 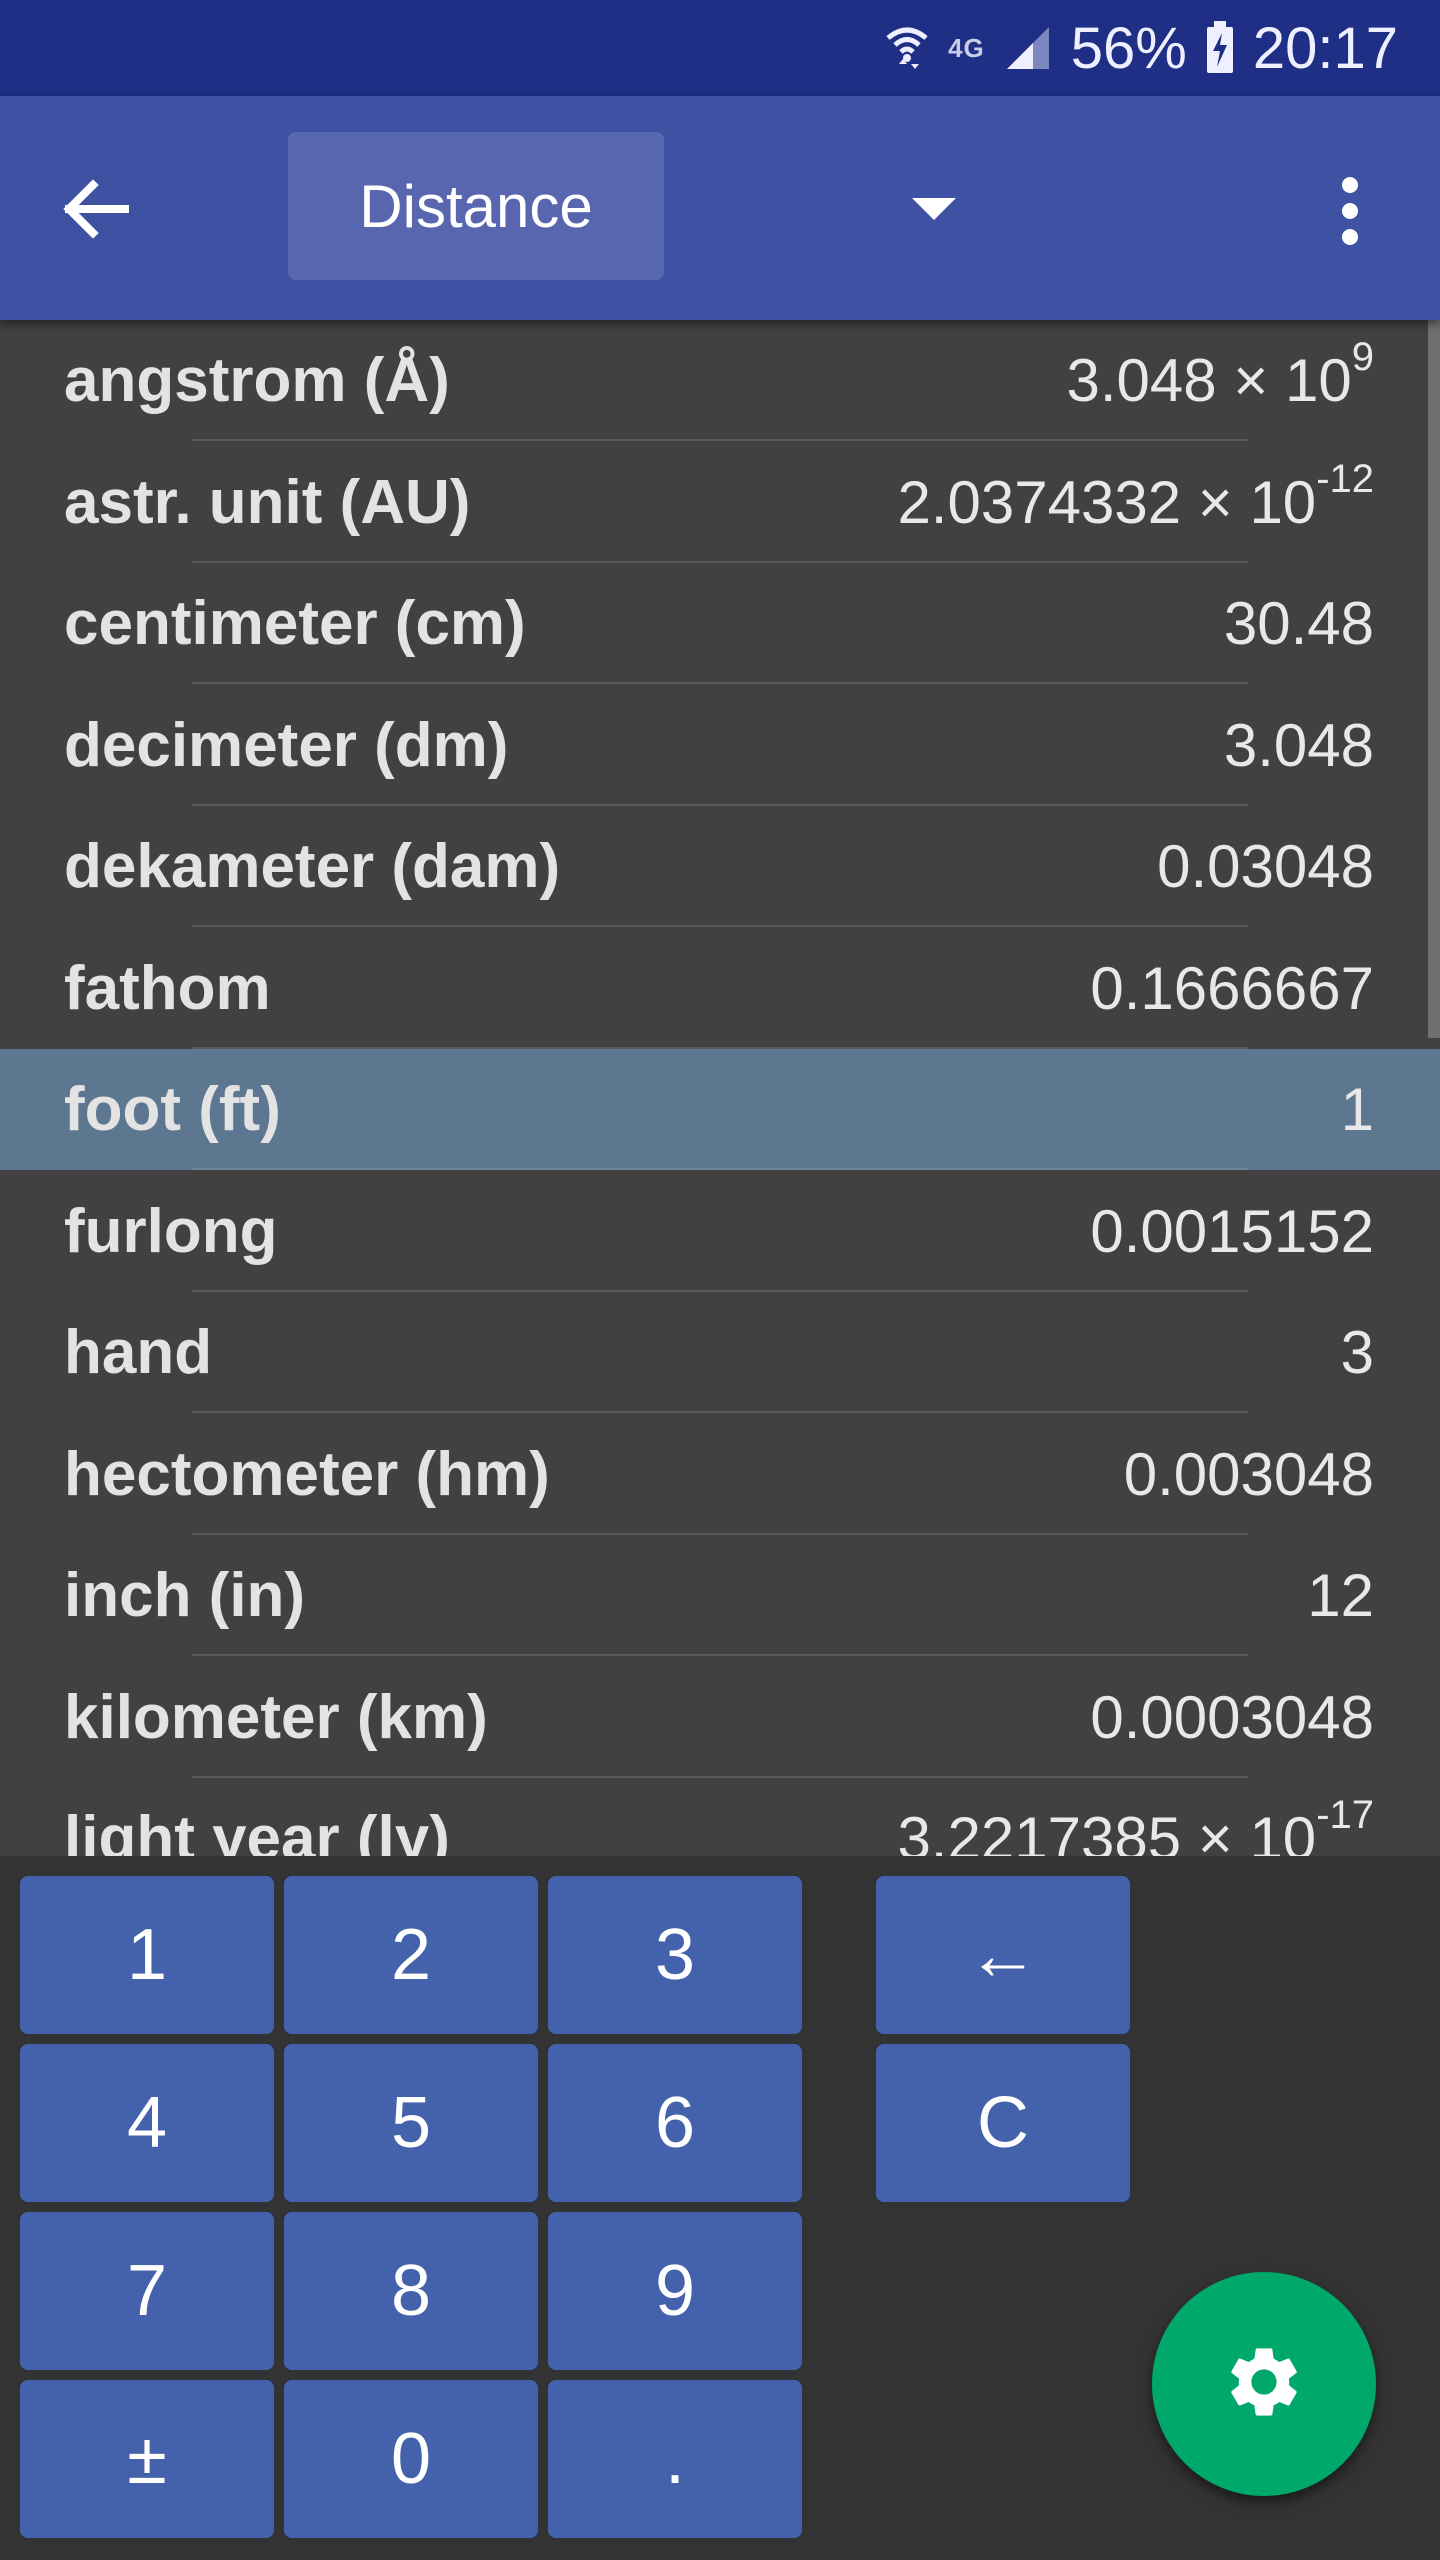 What do you see at coordinates (167, 988) in the screenshot?
I see `unit-name: fathom` at bounding box center [167, 988].